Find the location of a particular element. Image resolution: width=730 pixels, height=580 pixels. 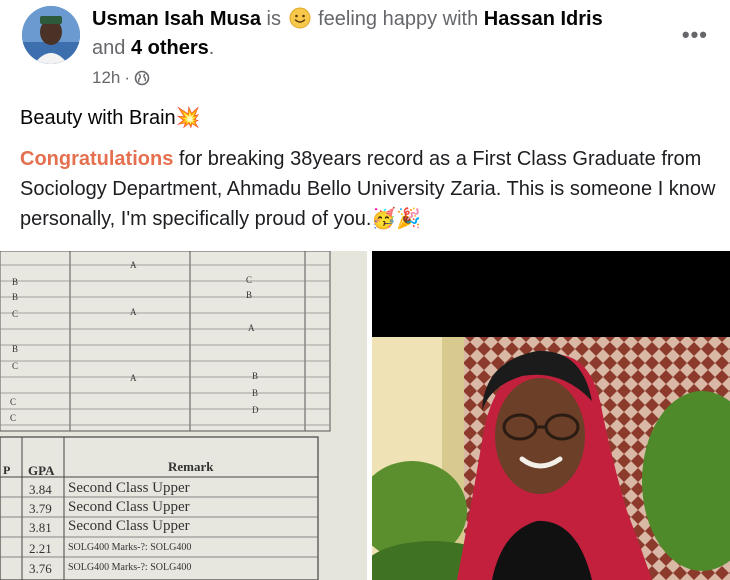

header-line-2: and 4 others. is located at coordinates (153, 48).